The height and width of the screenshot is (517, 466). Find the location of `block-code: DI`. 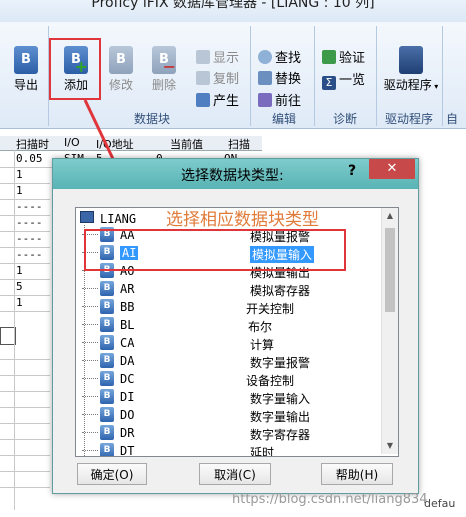

block-code: DI is located at coordinates (127, 397).